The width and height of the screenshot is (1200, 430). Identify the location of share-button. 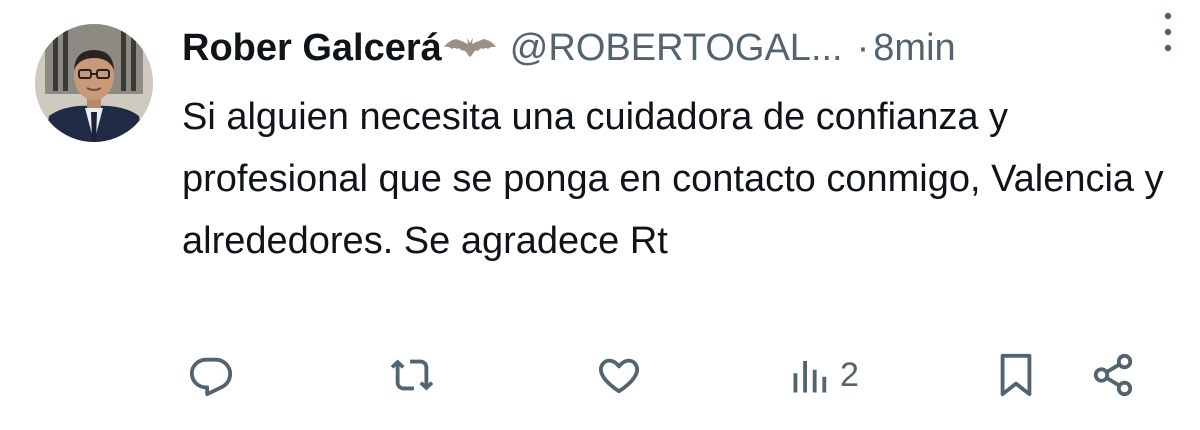
(1113, 375).